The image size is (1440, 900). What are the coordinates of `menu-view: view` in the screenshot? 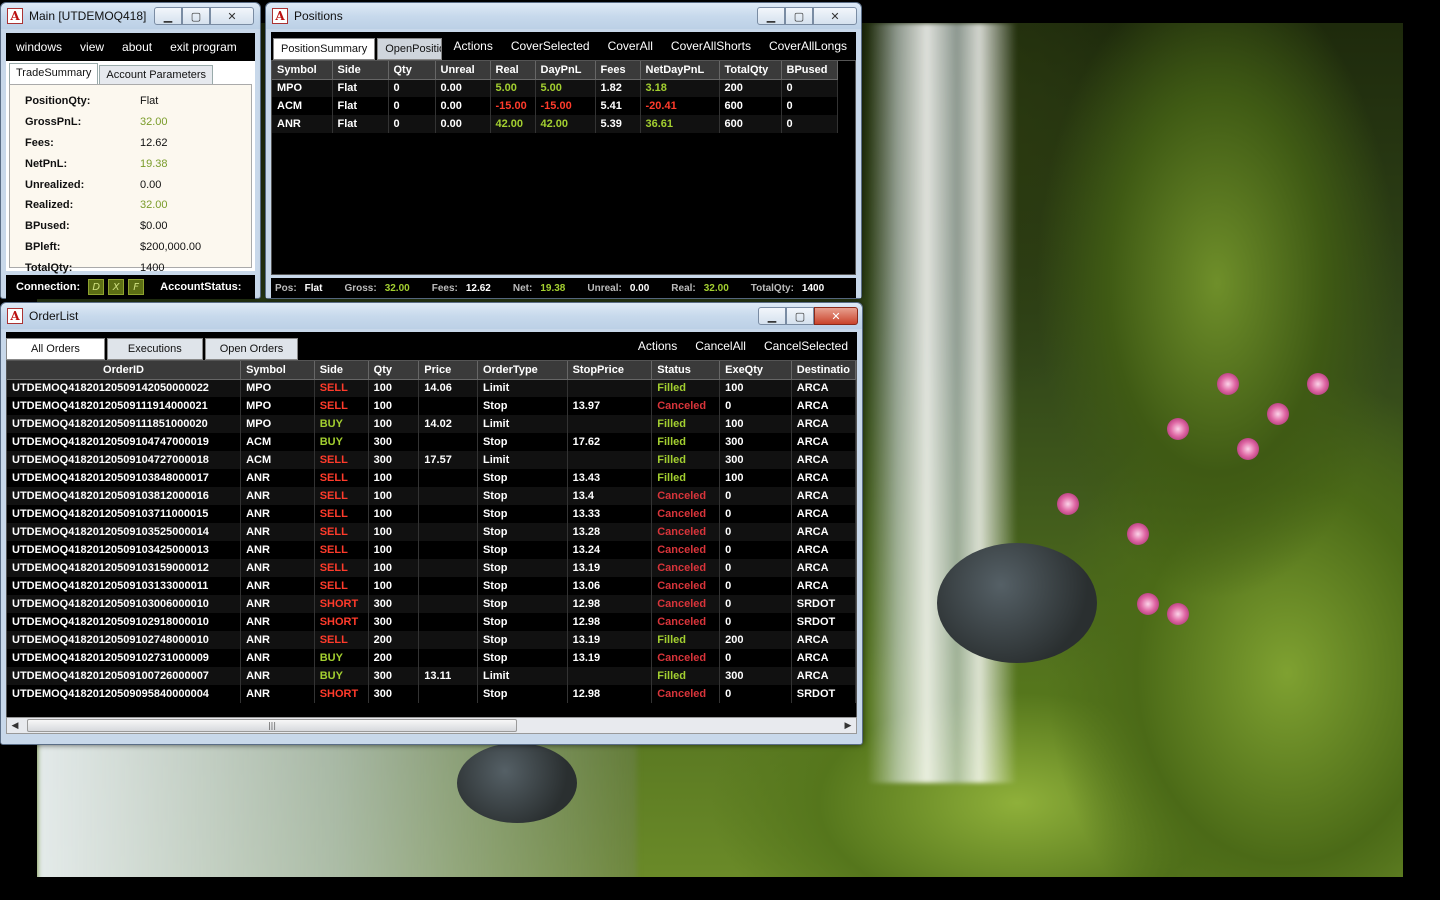 It's located at (91, 47).